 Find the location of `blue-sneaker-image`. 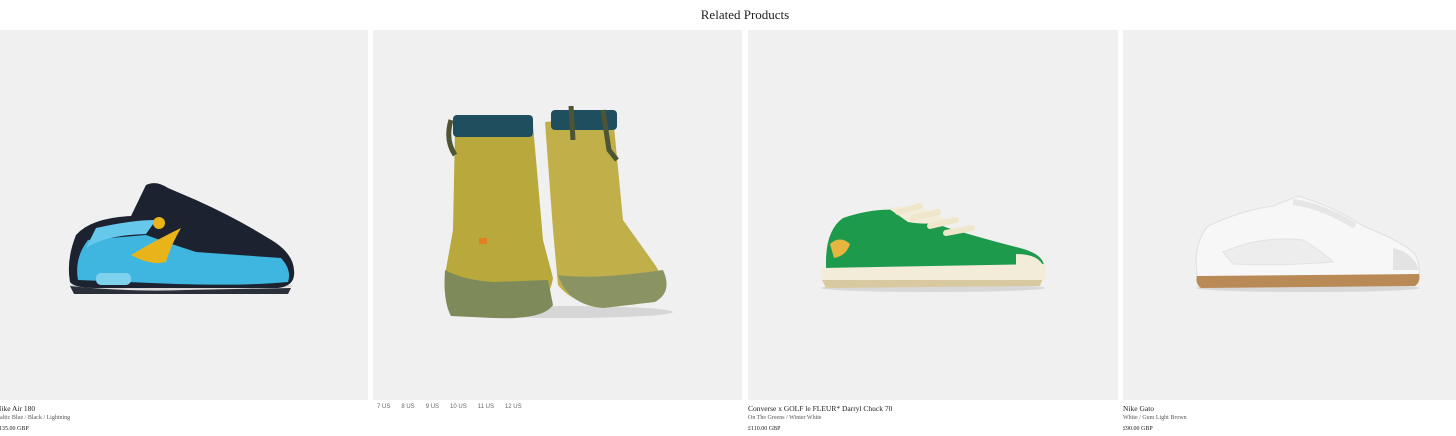

blue-sneaker-image is located at coordinates (181, 238).